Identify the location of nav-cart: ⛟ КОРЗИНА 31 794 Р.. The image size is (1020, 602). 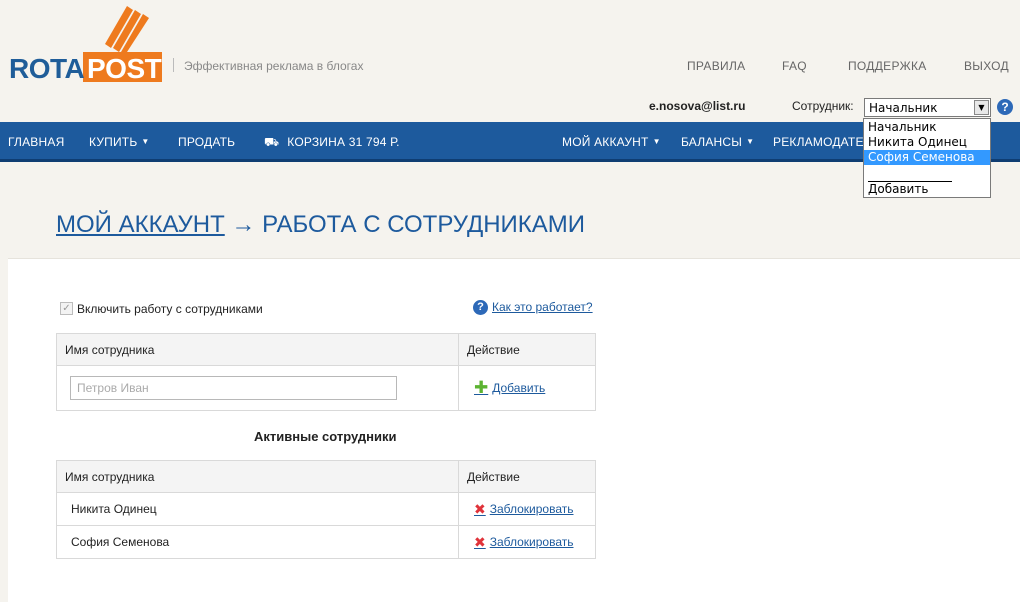
(332, 143).